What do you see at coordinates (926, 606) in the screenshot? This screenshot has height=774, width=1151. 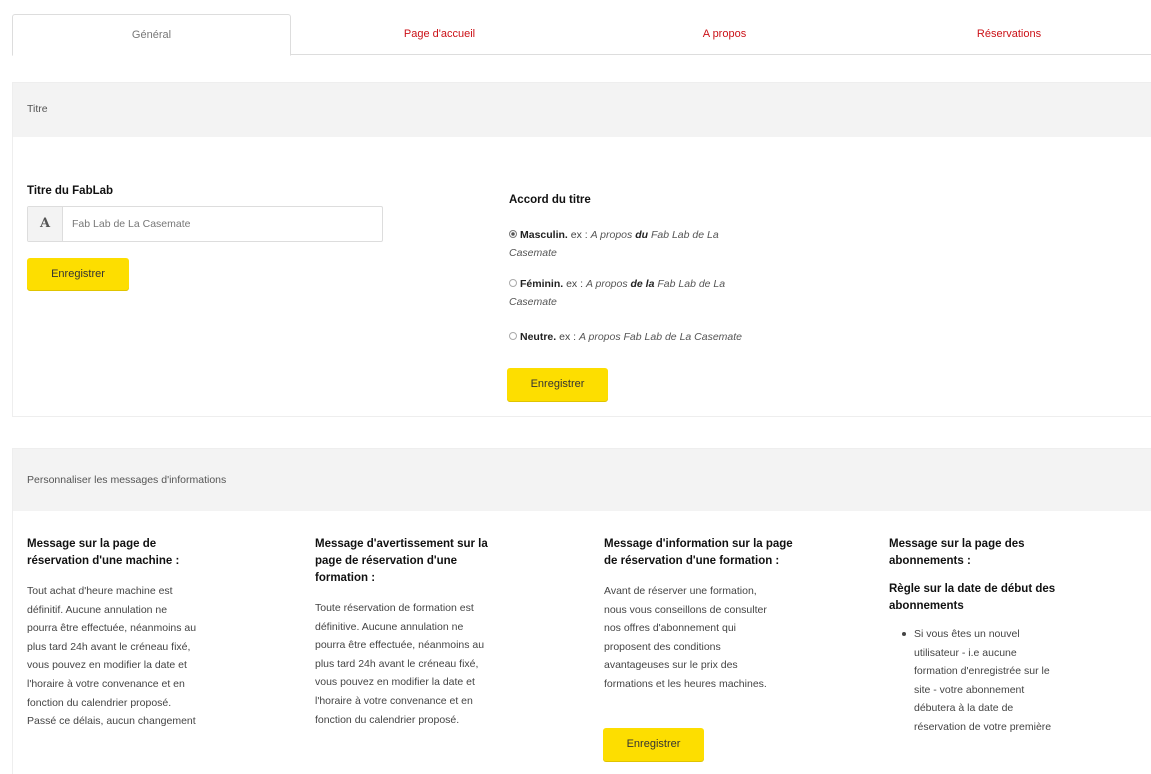 I see `subtitle-line: abonnements` at bounding box center [926, 606].